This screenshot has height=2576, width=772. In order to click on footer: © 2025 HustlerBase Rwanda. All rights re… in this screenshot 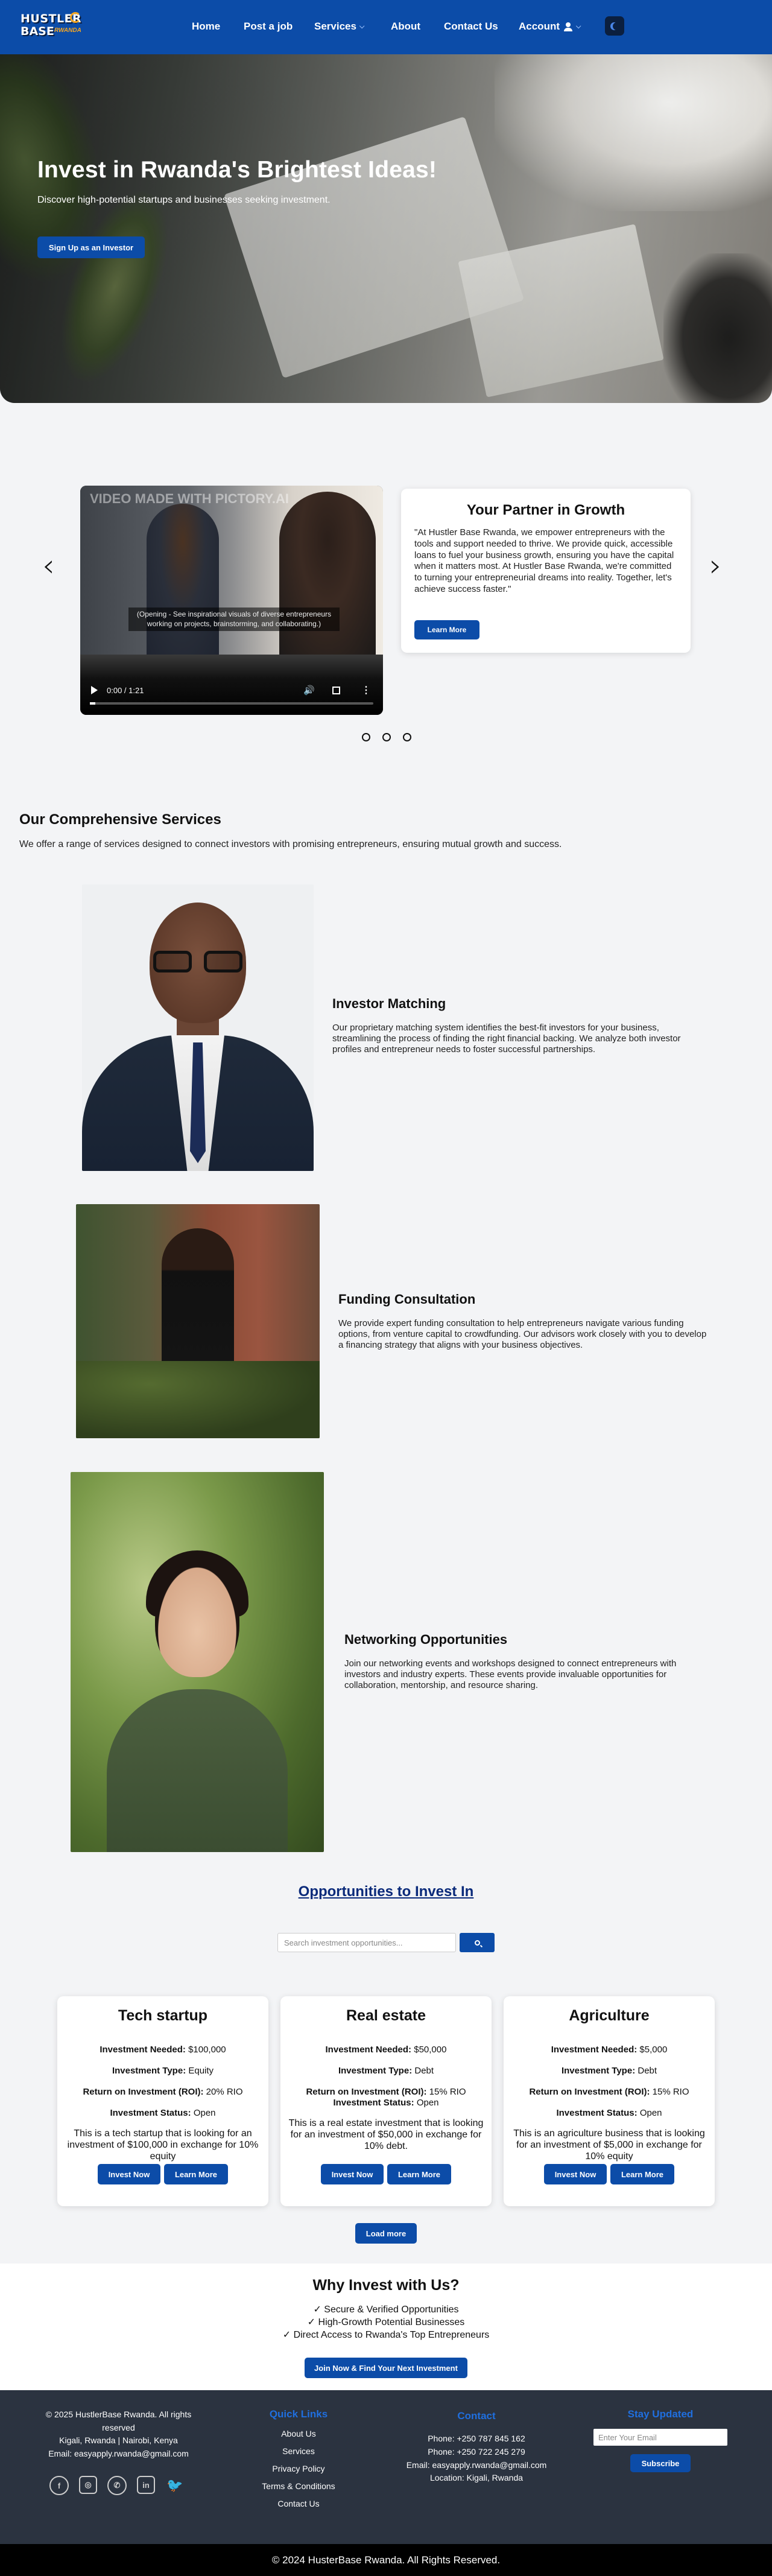, I will do `click(386, 2483)`.